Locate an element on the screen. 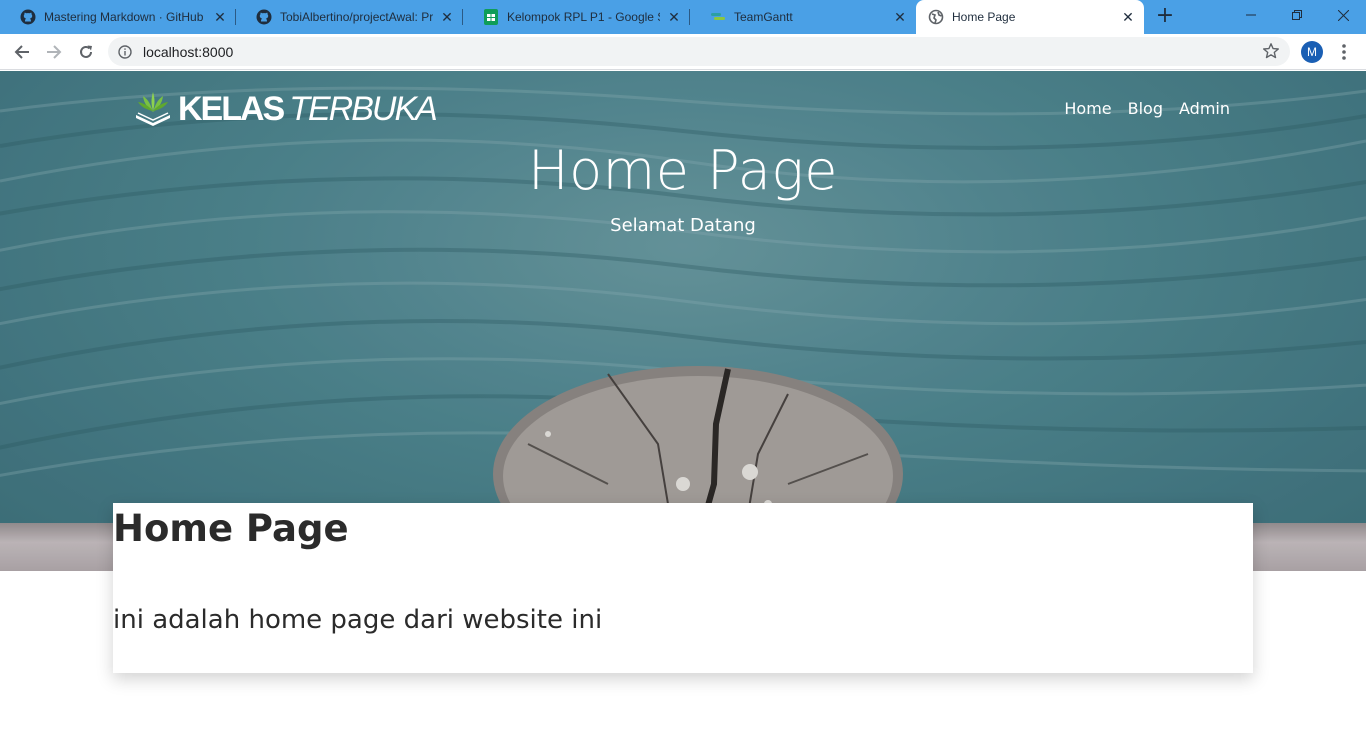 This screenshot has height=738, width=1366. main-nav: Home Blog Admin is located at coordinates (1147, 108).